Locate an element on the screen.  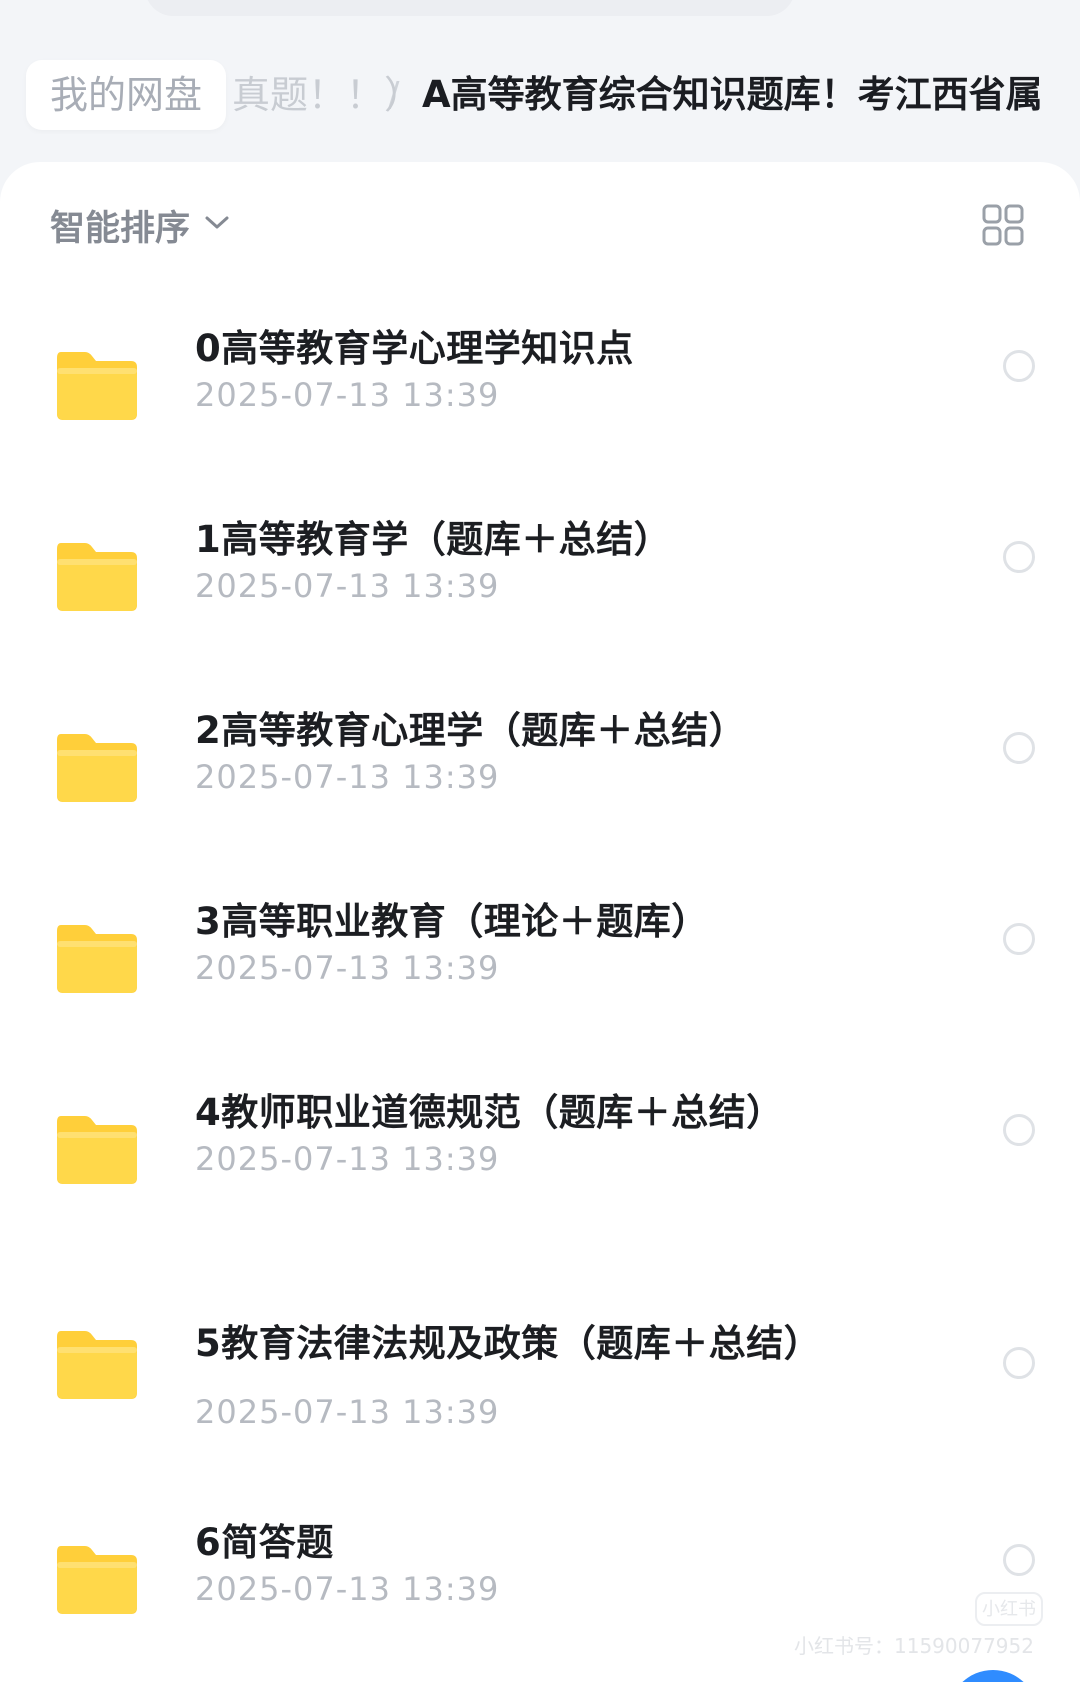
chevron-down-icon is located at coordinates (217, 222).